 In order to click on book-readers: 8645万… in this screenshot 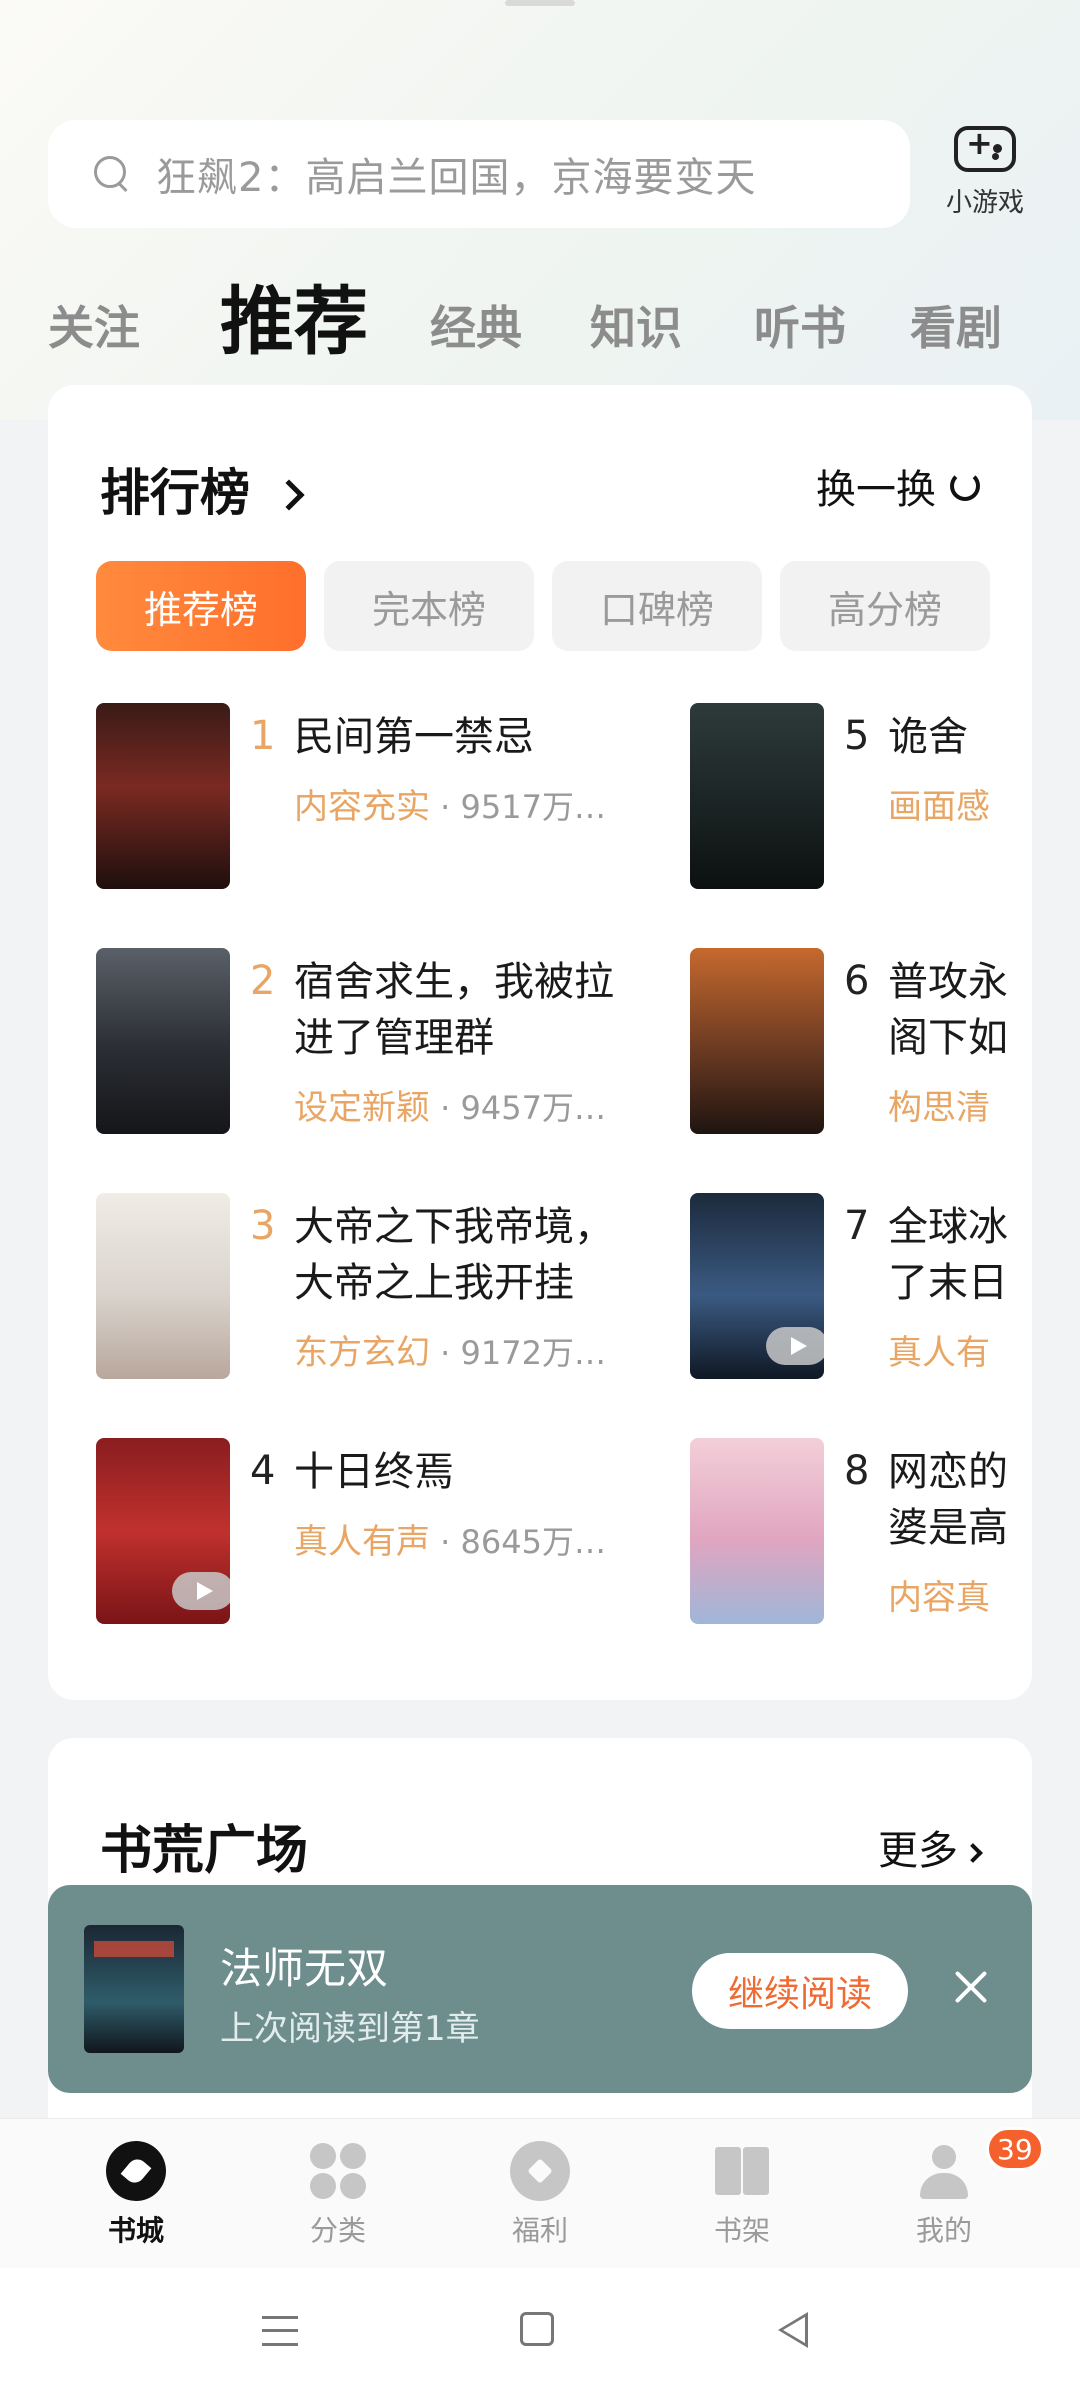, I will do `click(533, 1542)`.